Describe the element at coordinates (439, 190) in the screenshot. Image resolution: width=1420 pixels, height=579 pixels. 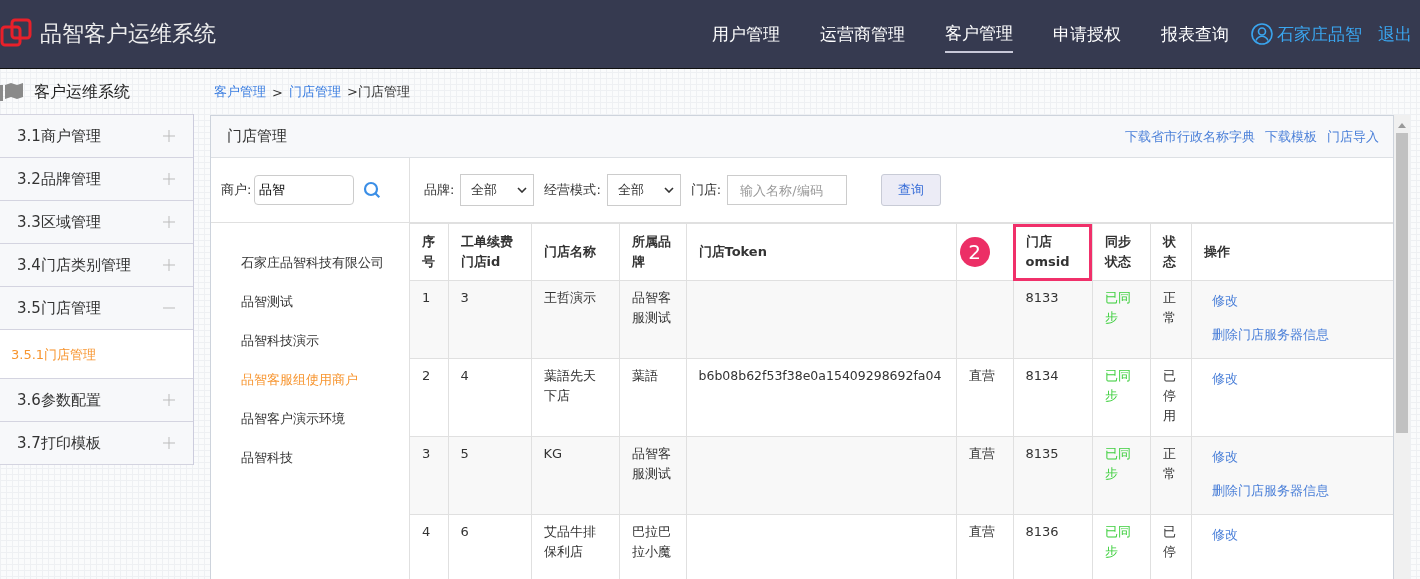
I see `filter-label: 品牌:` at that location.